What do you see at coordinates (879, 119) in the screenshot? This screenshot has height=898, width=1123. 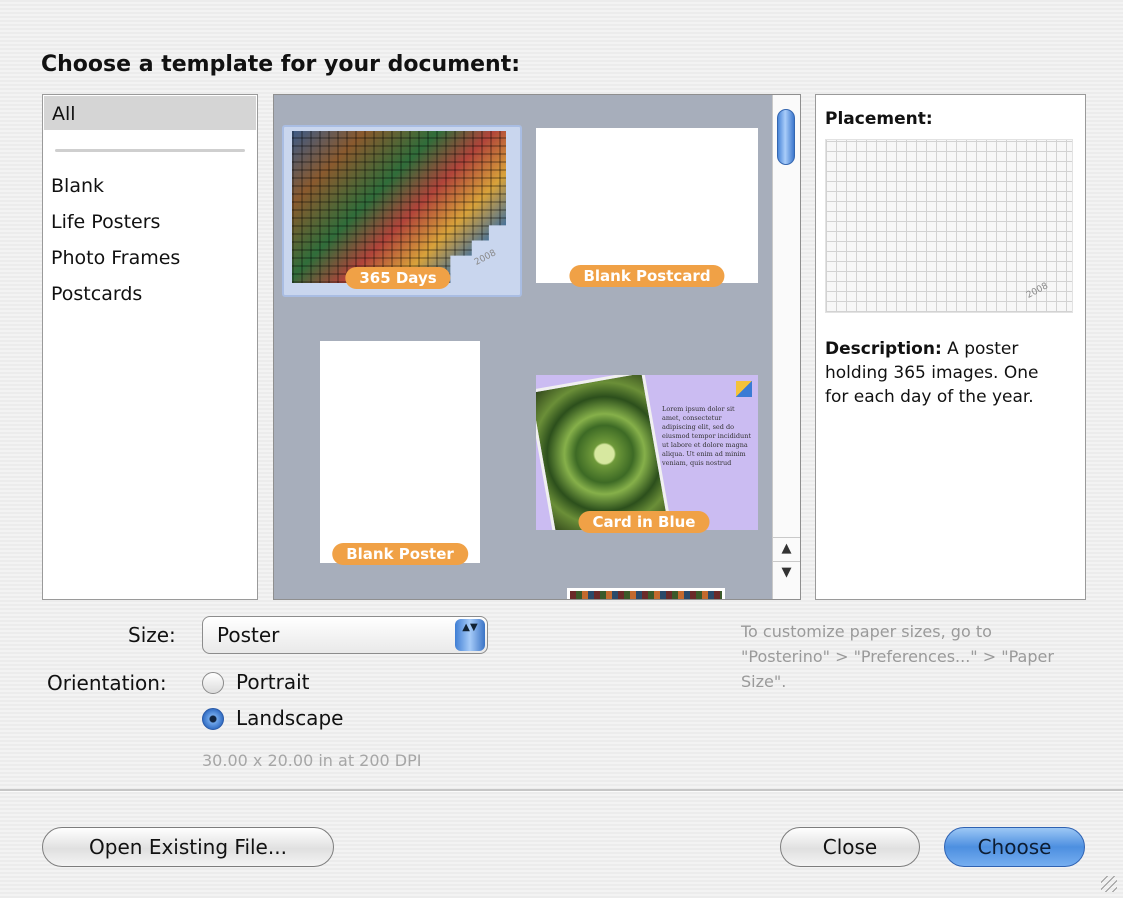 I see `placement-label: Placement:` at bounding box center [879, 119].